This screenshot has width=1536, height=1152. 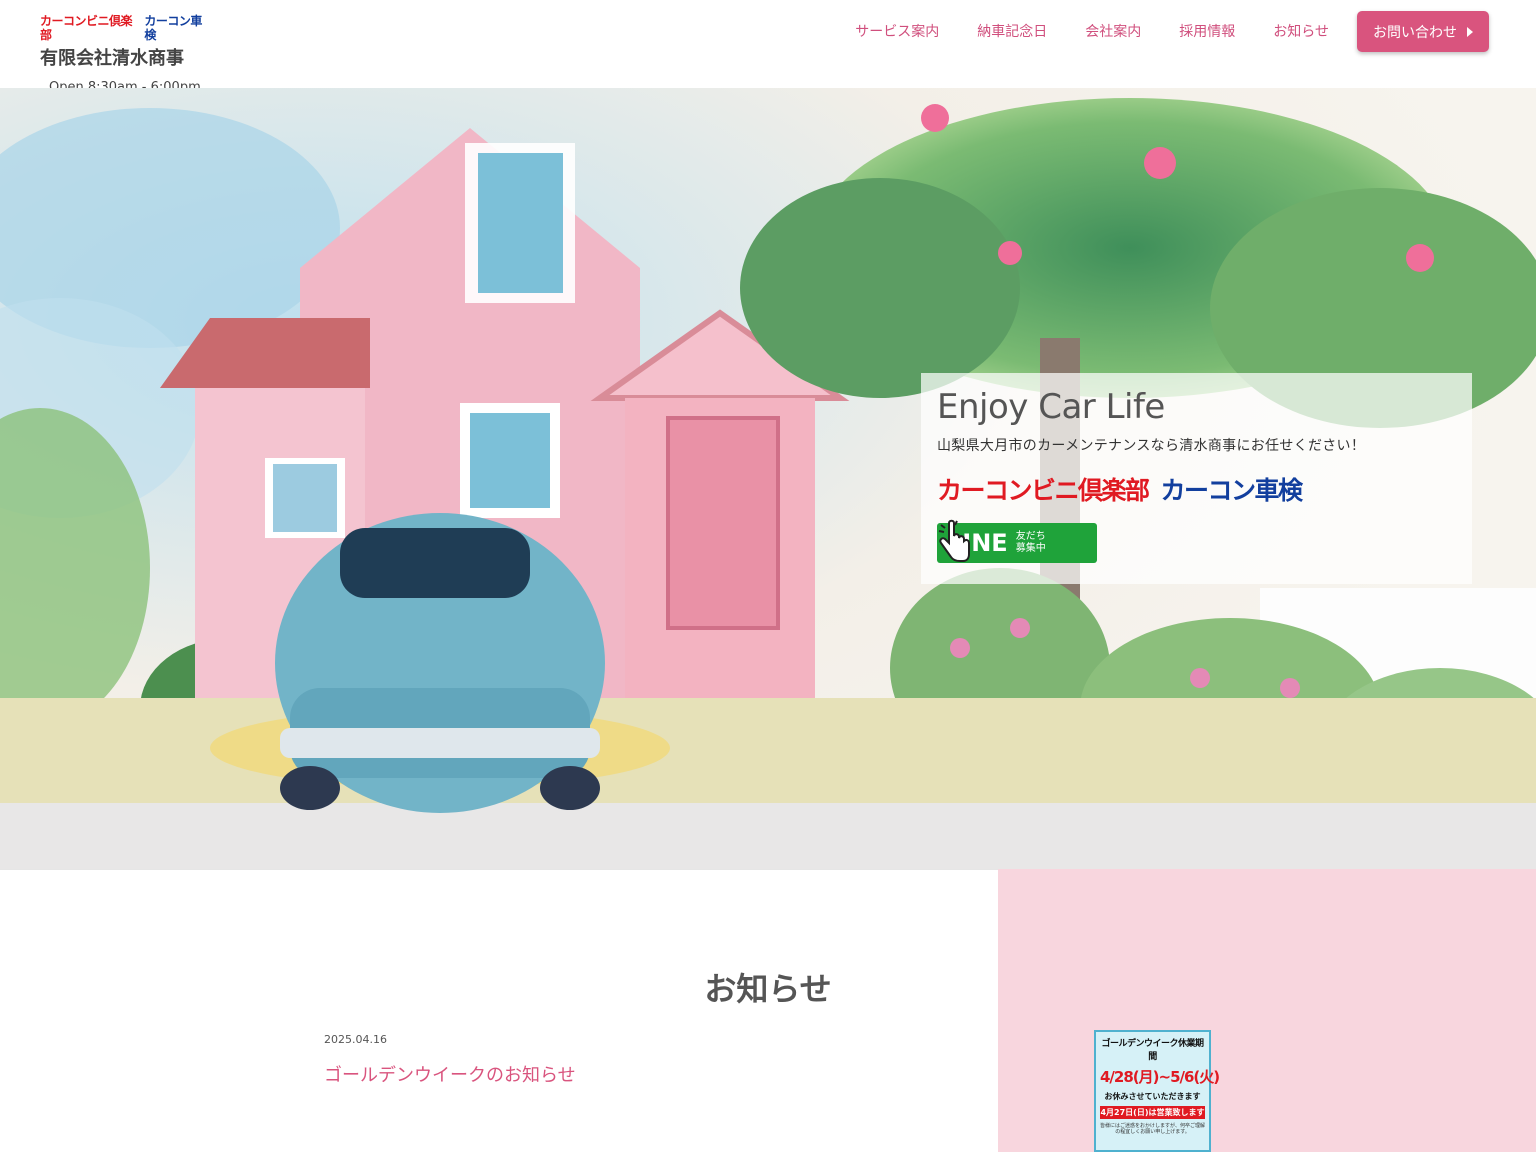 I want to click on nav-delivery-day: 納車記念日, so click(x=1012, y=32).